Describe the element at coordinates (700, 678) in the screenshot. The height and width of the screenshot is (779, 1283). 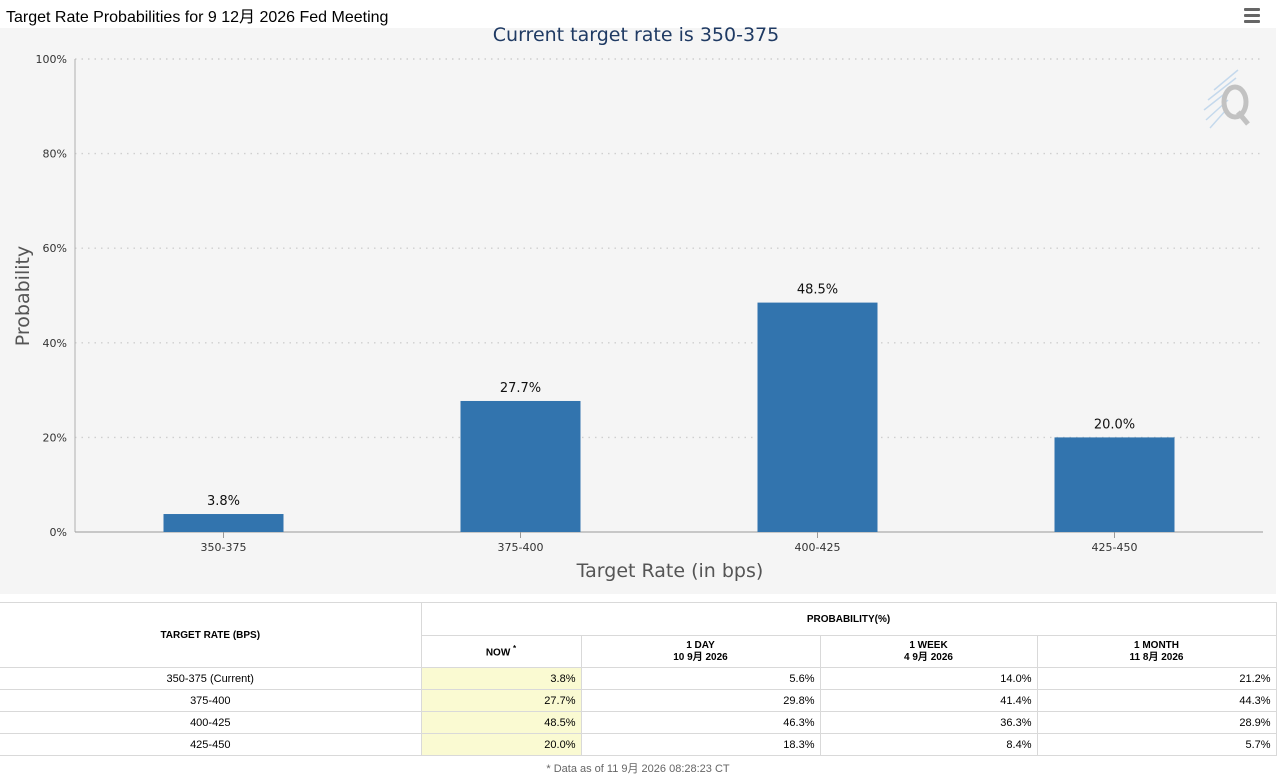
I see `one-day-cell: 5.6%` at that location.